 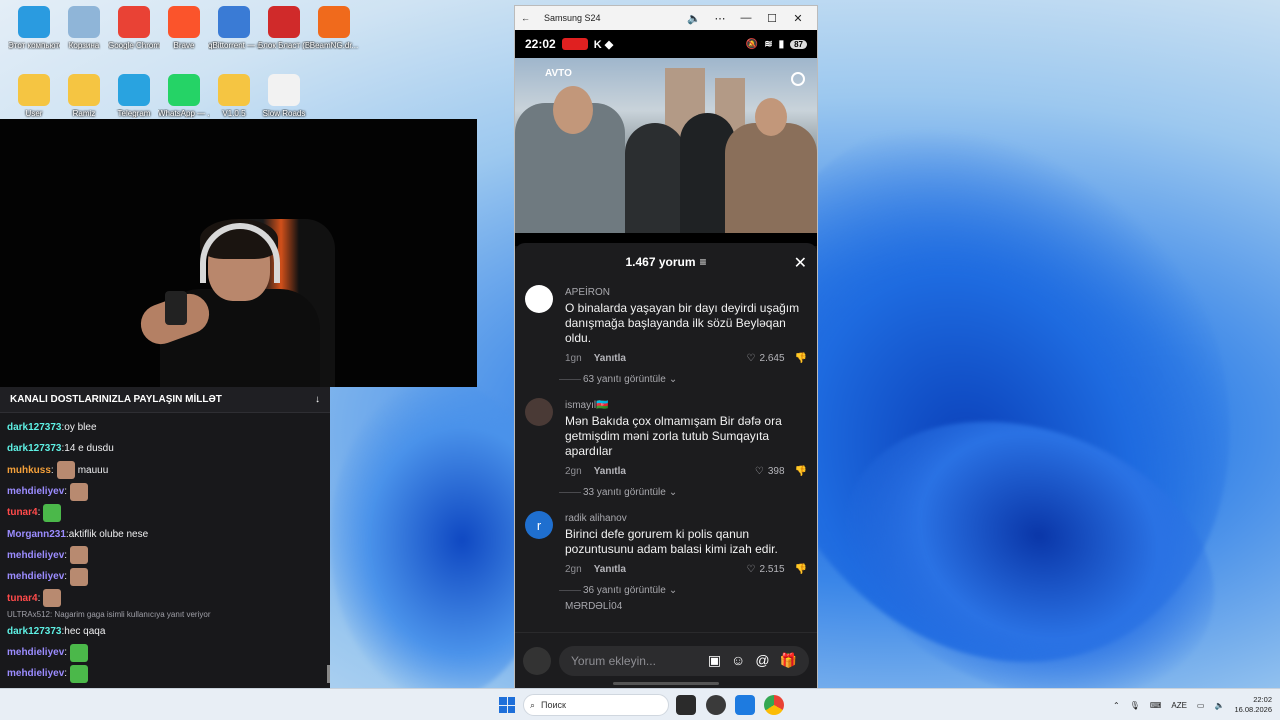 What do you see at coordinates (666, 18) in the screenshot?
I see `window-titlebar: ← Samsung S24 🔈 ⋯ — ☐ ✕` at bounding box center [666, 18].